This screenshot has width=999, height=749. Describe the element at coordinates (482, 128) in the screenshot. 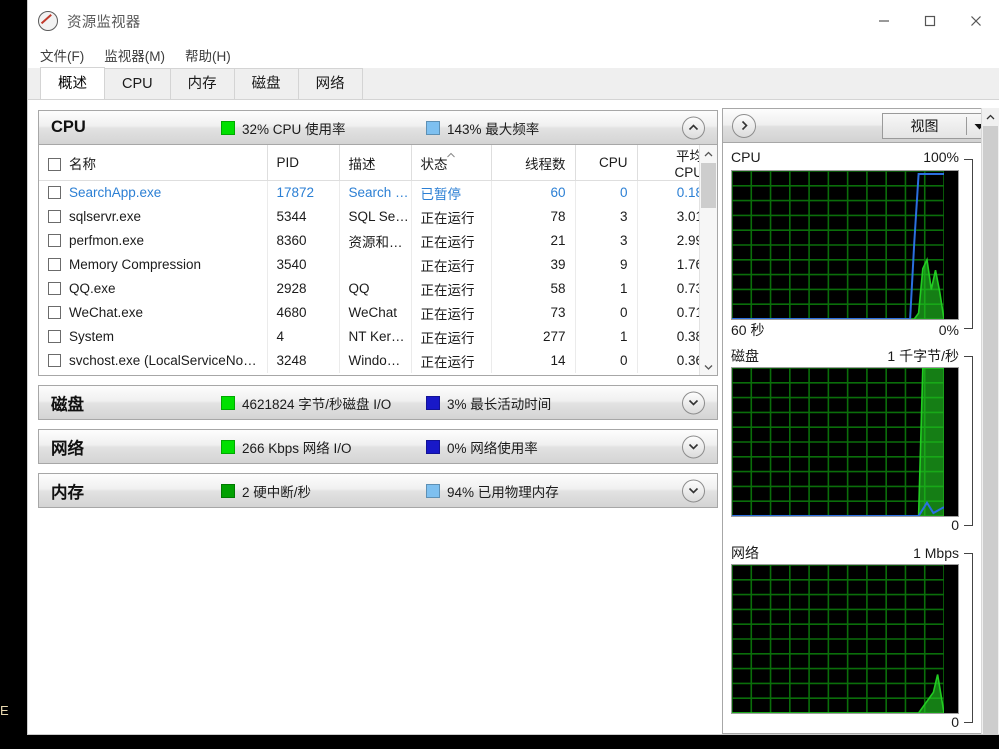

I see `cpu-maxfreq-metric: 143% 最大频率` at that location.